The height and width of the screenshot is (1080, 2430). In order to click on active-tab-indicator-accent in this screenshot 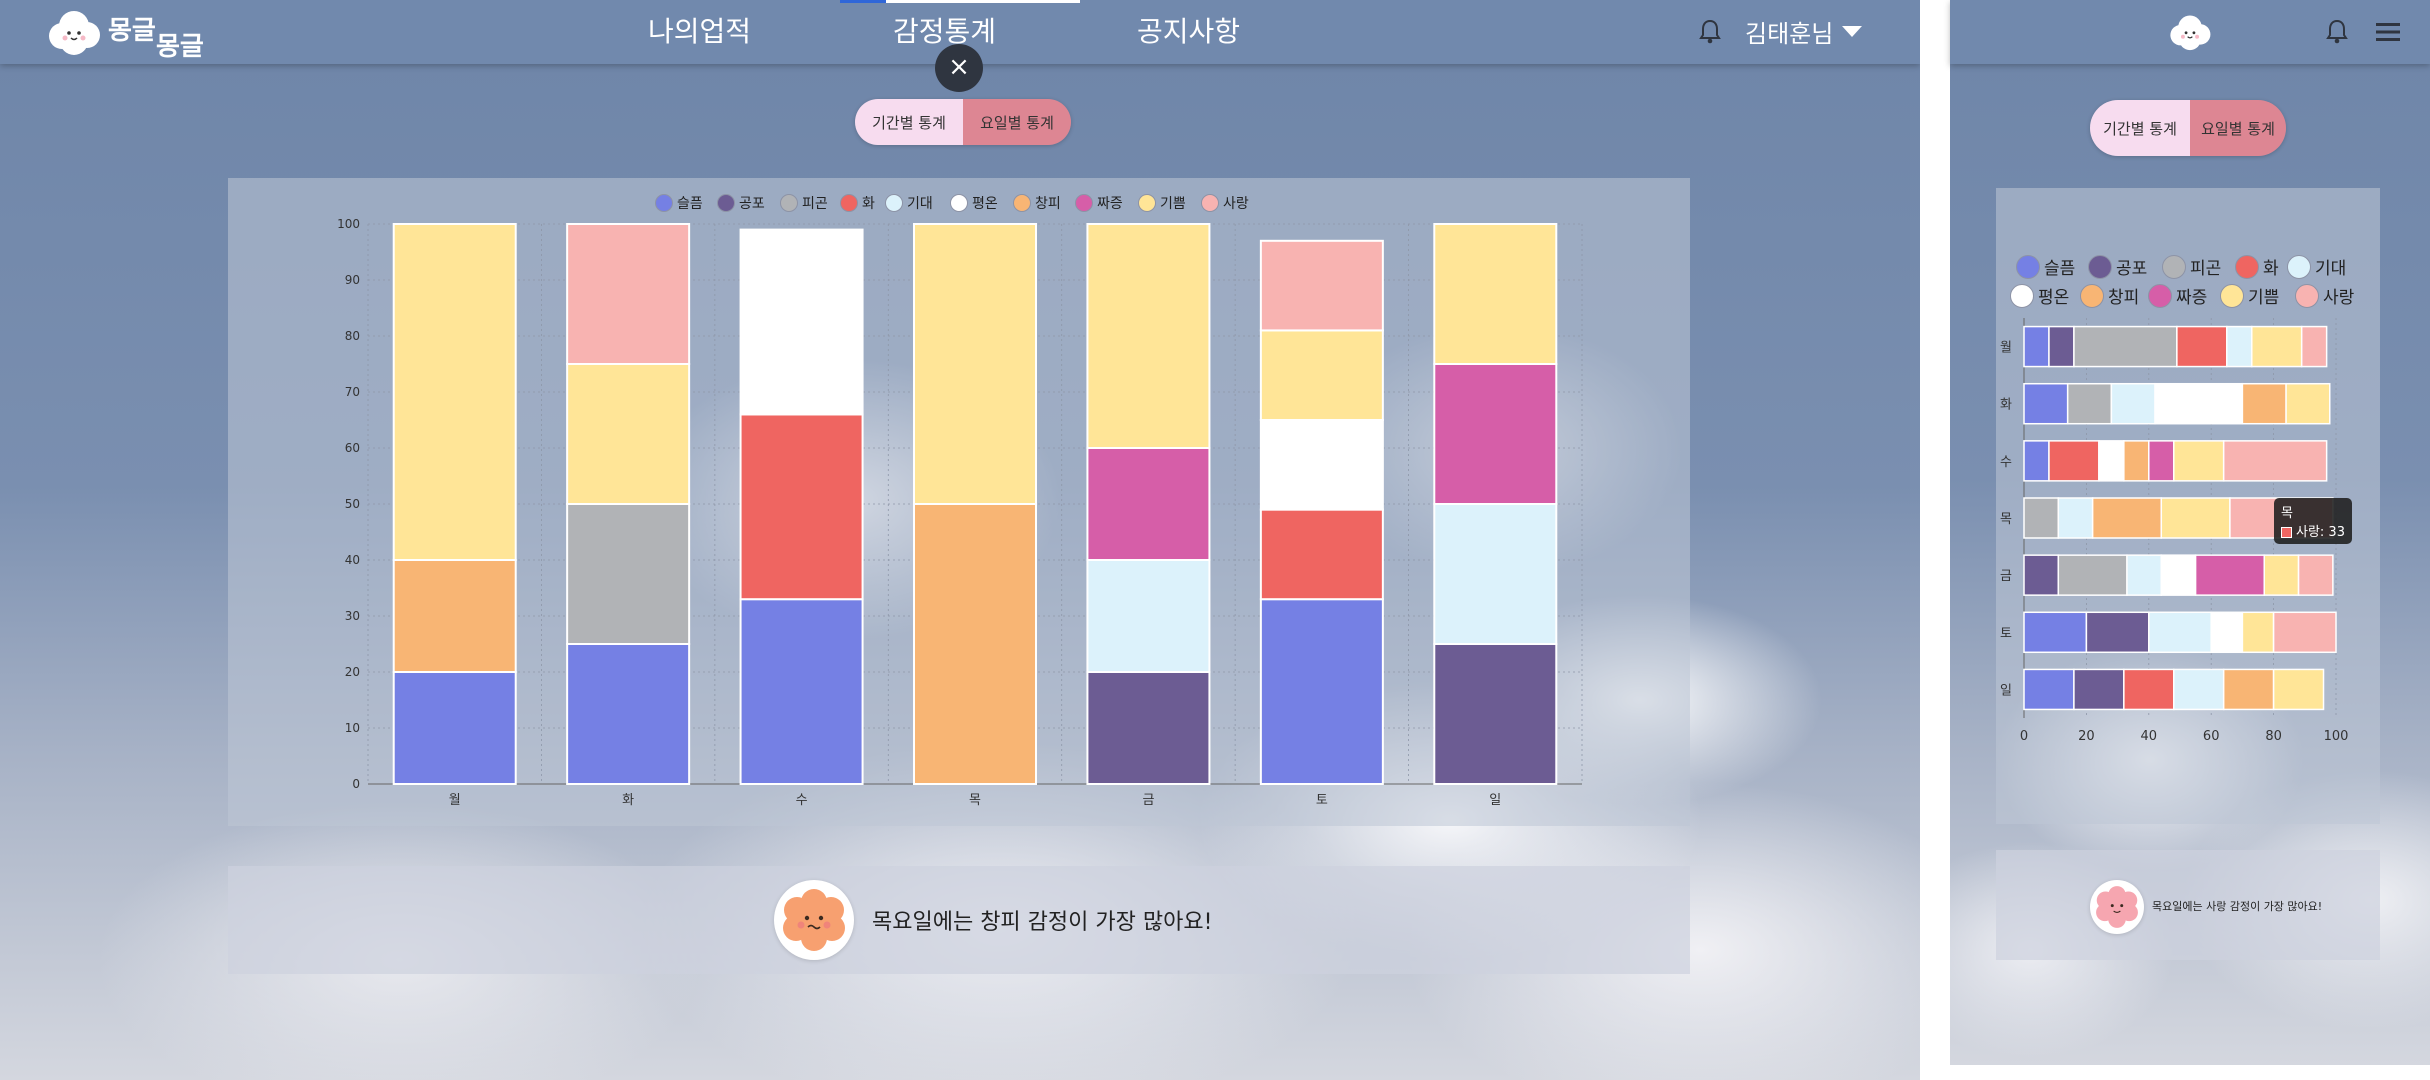, I will do `click(863, 1)`.